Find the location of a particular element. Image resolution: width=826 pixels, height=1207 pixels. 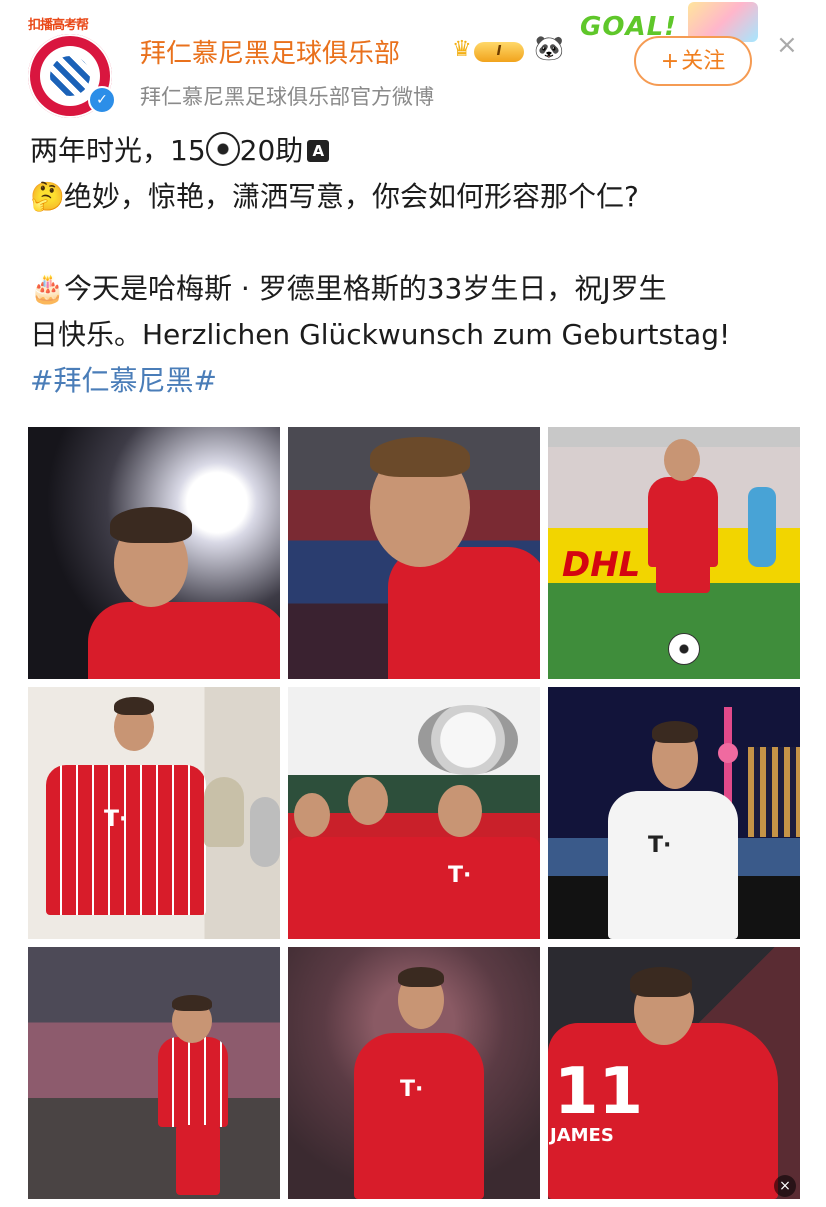

follow-button: +关注 is located at coordinates (693, 61).